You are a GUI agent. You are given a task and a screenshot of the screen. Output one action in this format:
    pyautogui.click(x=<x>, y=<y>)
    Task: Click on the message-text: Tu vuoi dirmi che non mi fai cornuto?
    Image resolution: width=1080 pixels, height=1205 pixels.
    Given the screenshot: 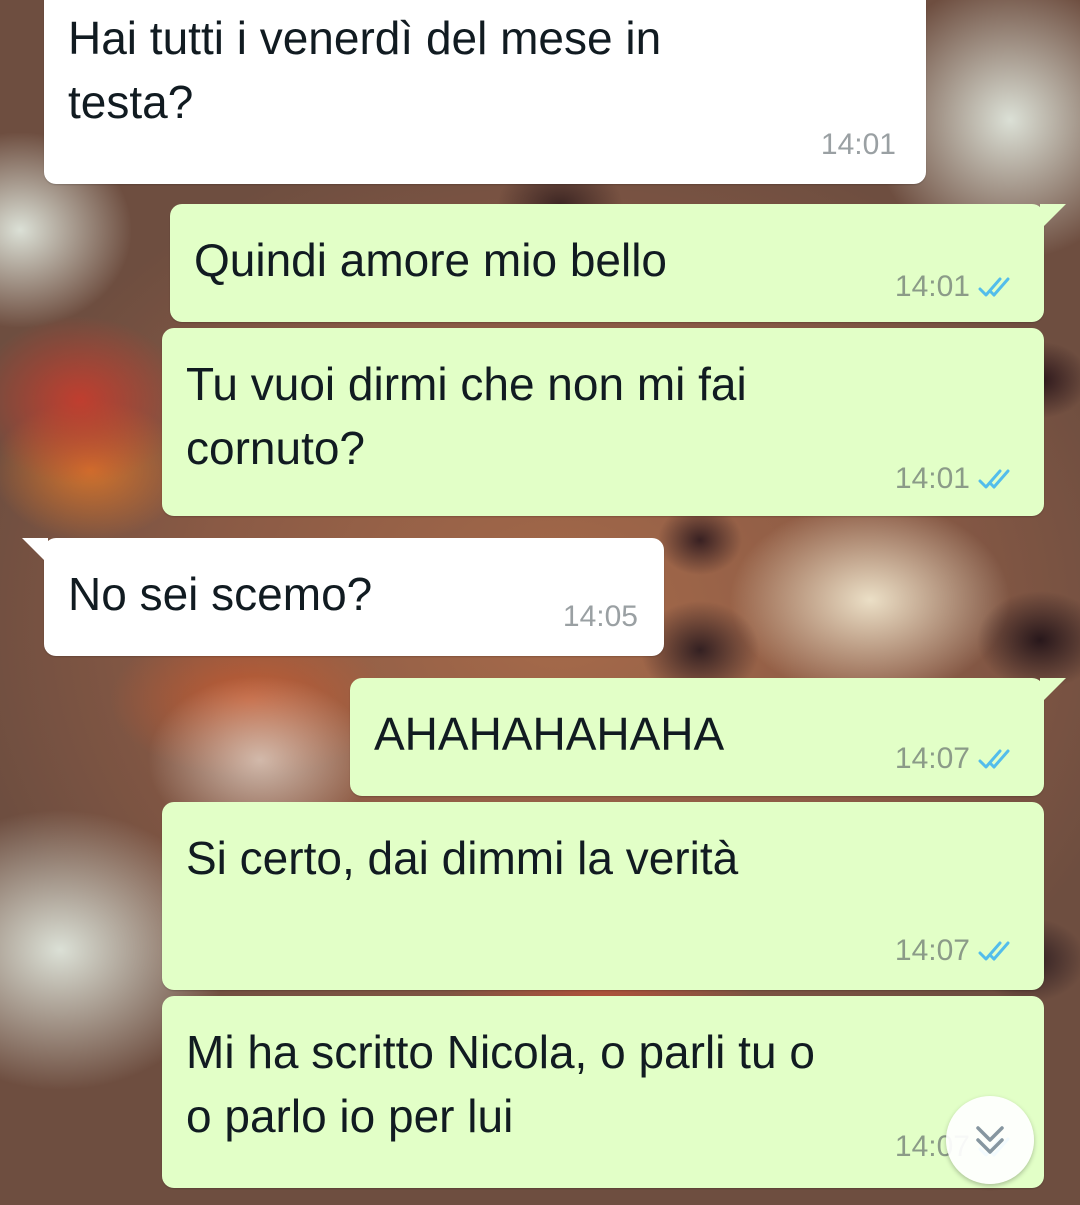 What is the action you would take?
    pyautogui.click(x=466, y=416)
    